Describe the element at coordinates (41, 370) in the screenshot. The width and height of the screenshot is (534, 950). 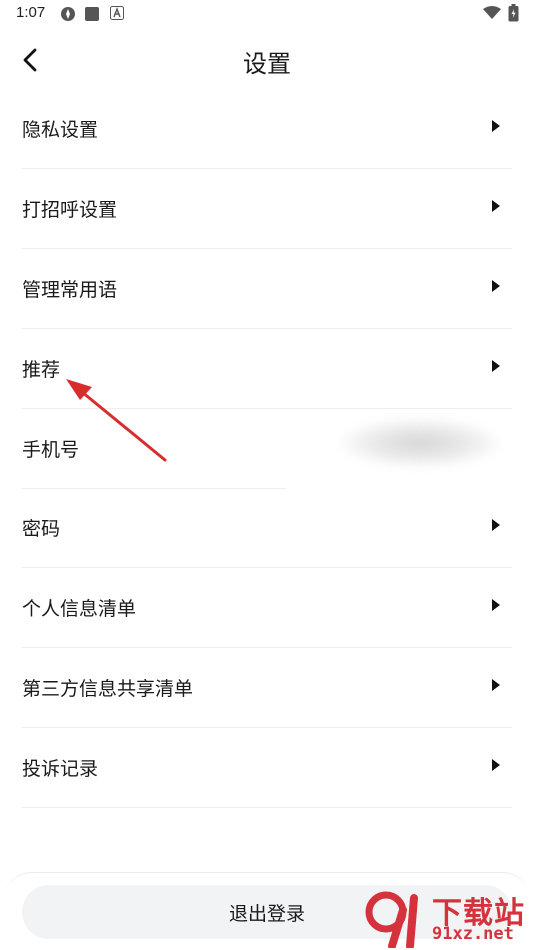
I see `settings-item-label: 推荐` at that location.